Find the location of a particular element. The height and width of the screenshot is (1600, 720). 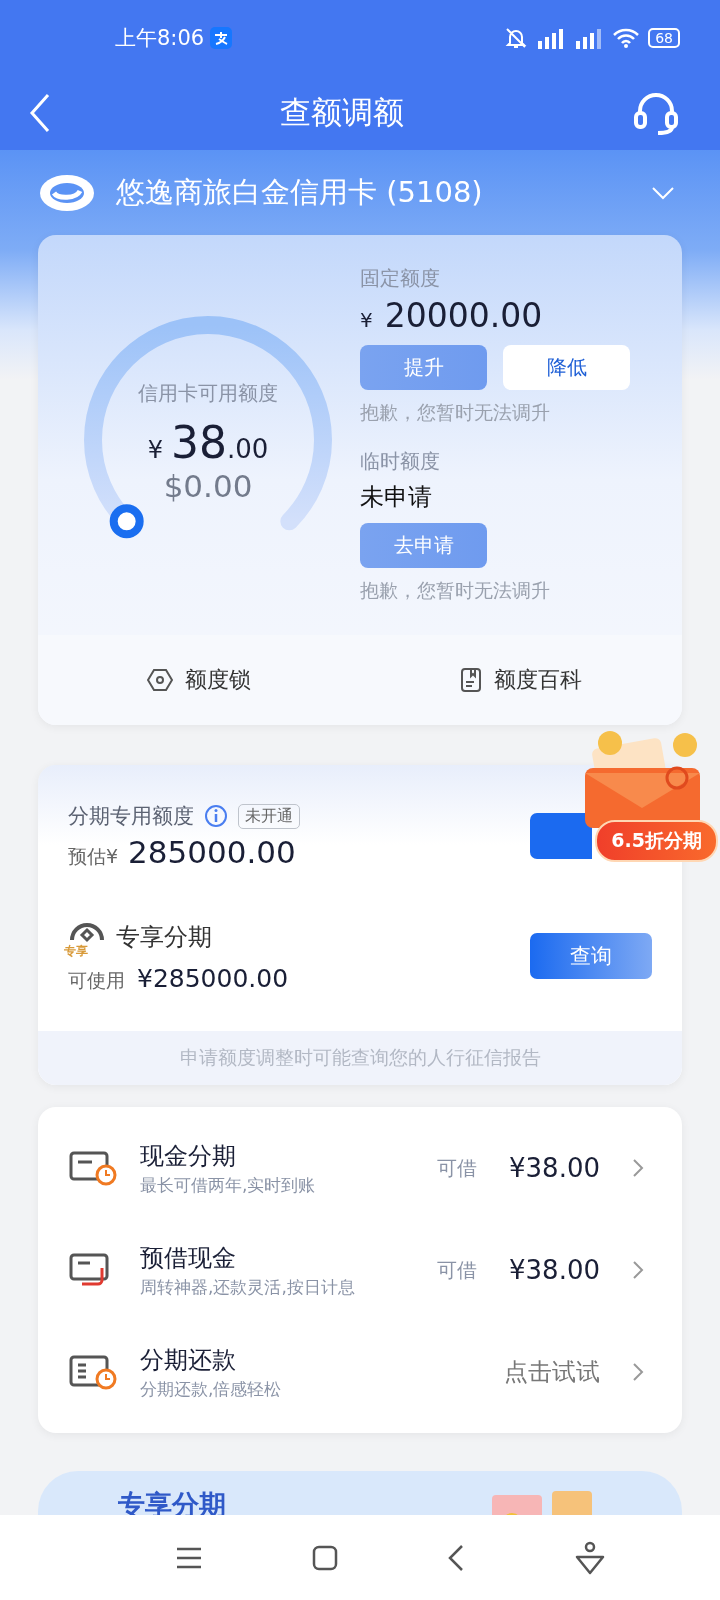

estimate-label: 预估¥ is located at coordinates (93, 856).